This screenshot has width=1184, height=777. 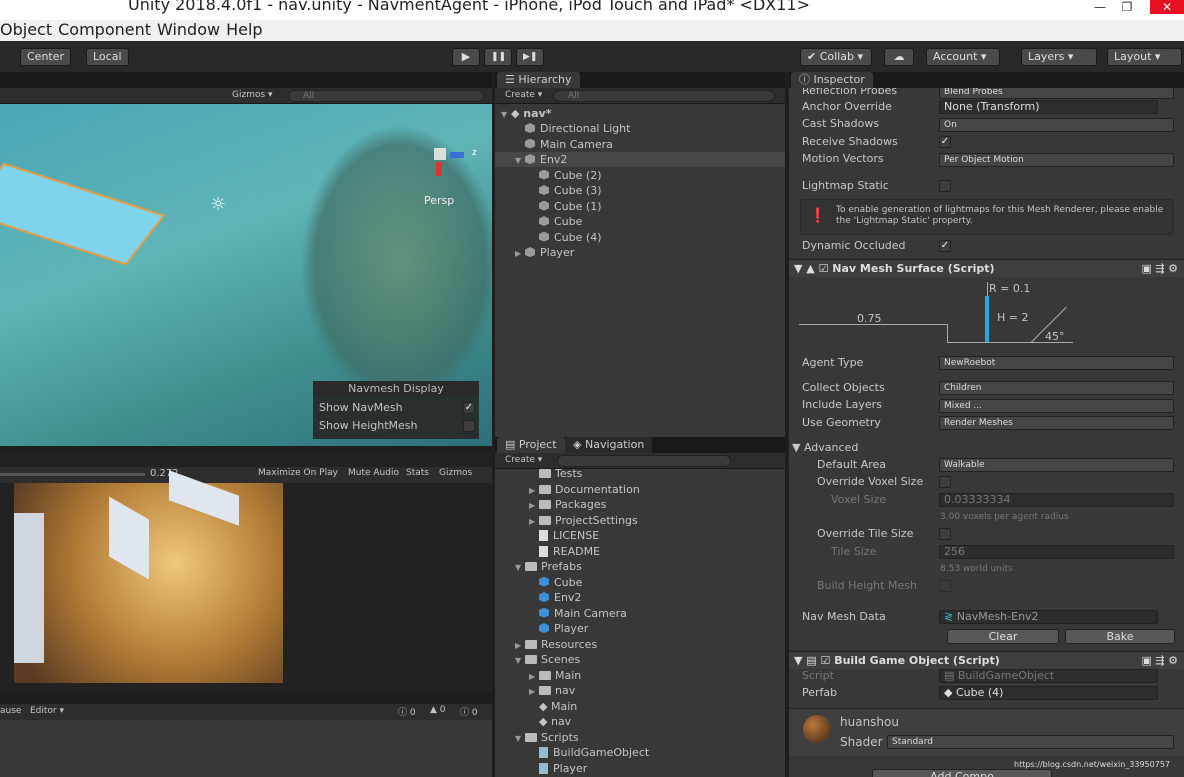 What do you see at coordinates (945, 142) in the screenshot?
I see `receive-shadows-checkbox: ✓` at bounding box center [945, 142].